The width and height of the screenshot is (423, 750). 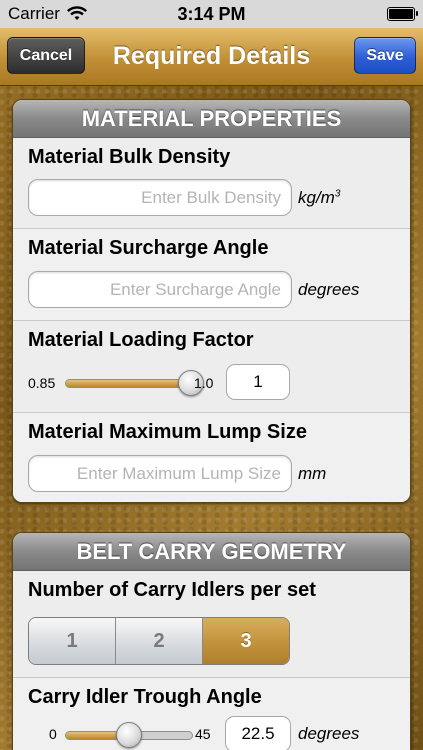 I want to click on bulk-density-unit-base: kg/m, so click(x=316, y=197).